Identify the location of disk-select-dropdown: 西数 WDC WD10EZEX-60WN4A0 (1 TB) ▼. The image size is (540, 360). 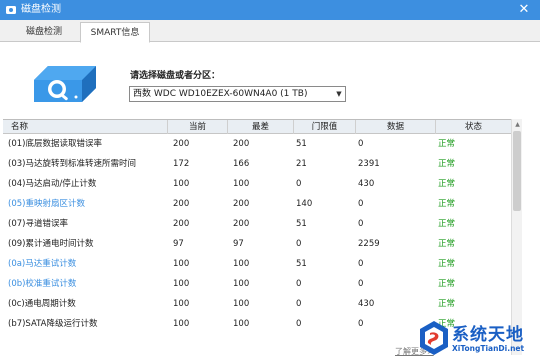
(237, 94).